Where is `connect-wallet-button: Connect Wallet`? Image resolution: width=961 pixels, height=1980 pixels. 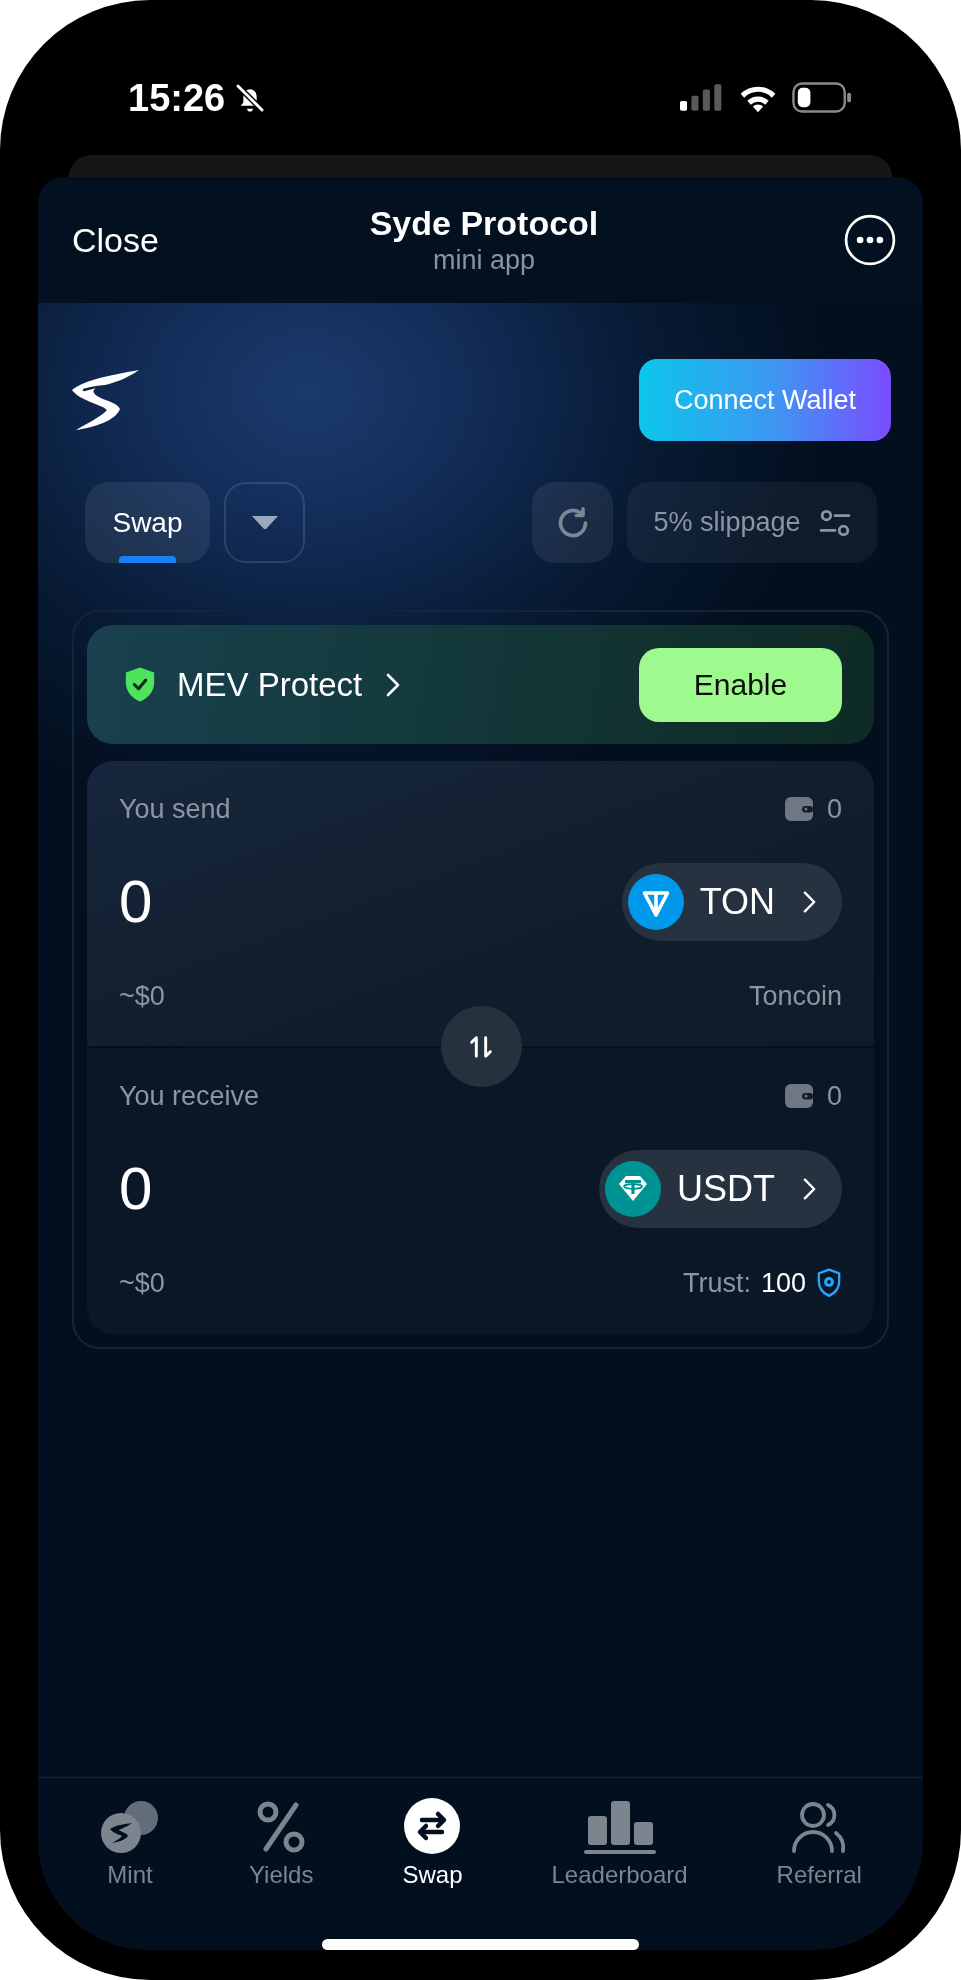 connect-wallet-button: Connect Wallet is located at coordinates (765, 400).